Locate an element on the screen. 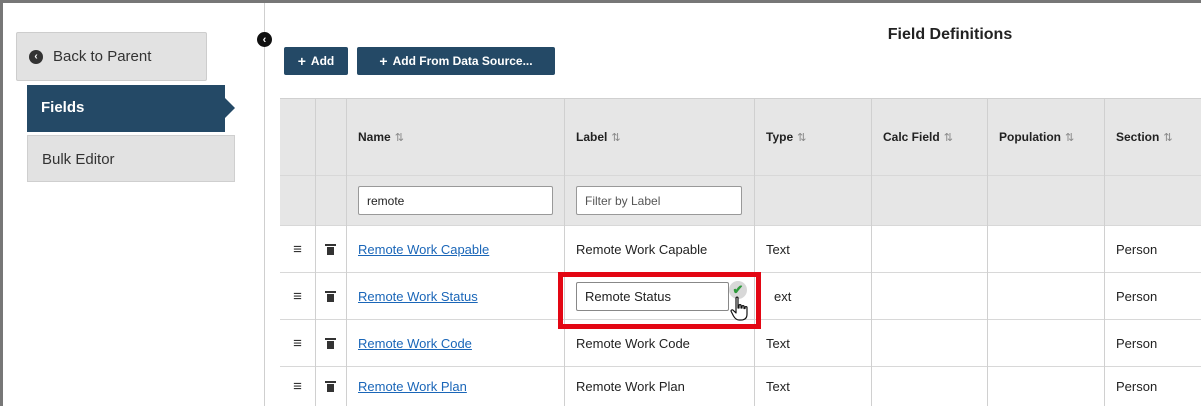 The image size is (1201, 406). column-header-name: Name ⇅ is located at coordinates (455, 137).